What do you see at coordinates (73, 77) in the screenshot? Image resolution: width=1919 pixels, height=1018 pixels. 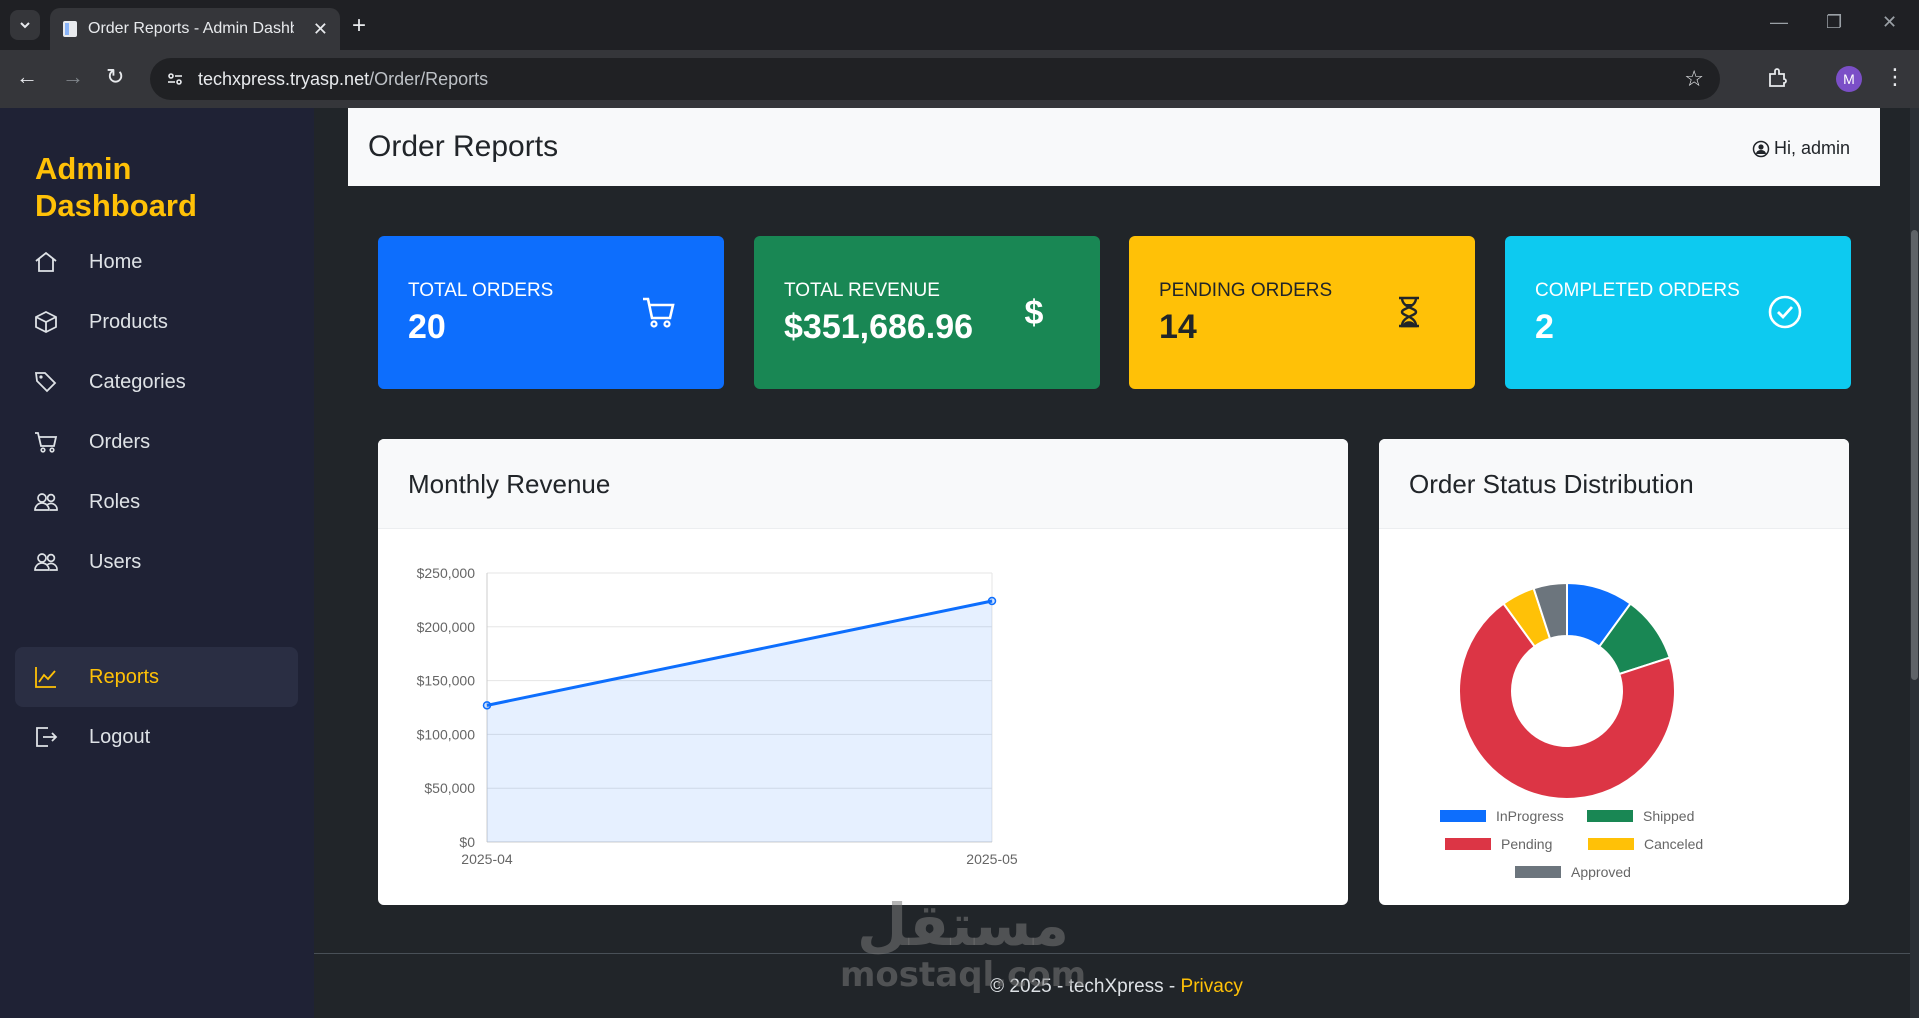 I see `forward-icon: →` at bounding box center [73, 77].